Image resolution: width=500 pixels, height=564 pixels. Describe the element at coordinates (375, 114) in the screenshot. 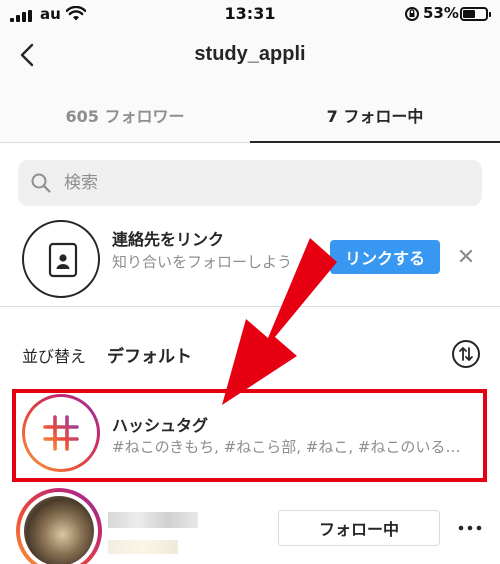

I see `tab-following: 7 フォロー中` at that location.